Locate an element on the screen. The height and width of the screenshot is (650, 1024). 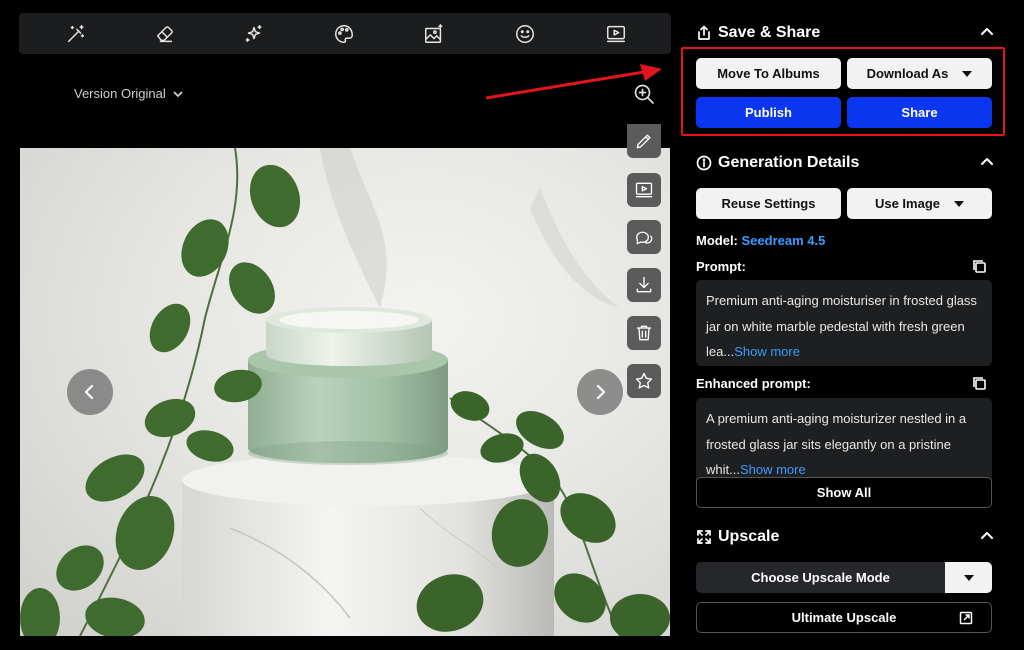
share-icon is located at coordinates (704, 32).